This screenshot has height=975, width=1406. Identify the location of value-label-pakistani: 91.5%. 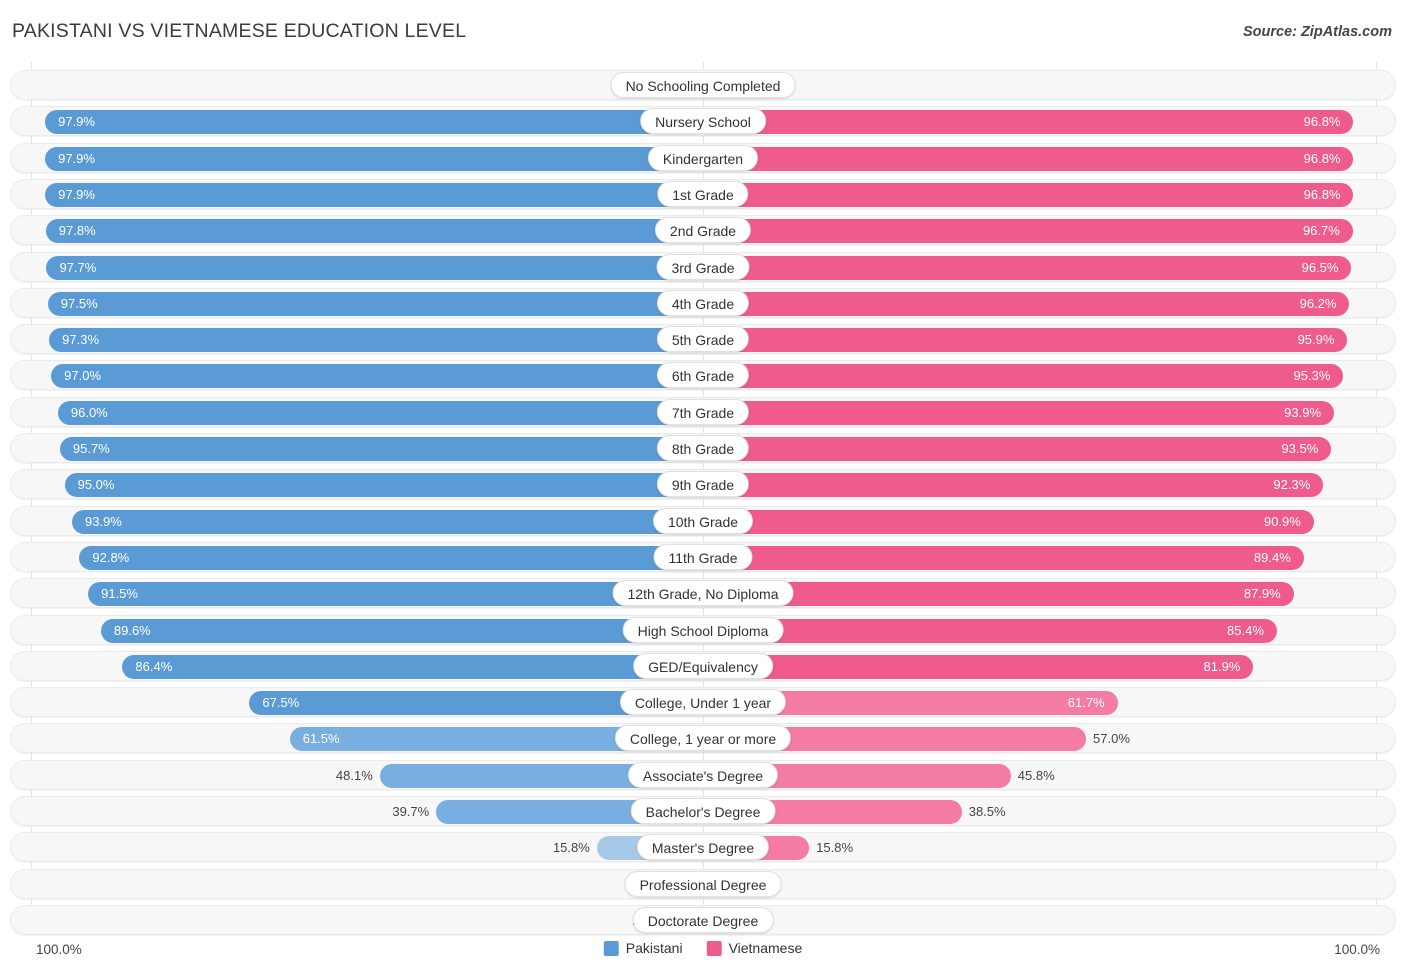
(119, 594).